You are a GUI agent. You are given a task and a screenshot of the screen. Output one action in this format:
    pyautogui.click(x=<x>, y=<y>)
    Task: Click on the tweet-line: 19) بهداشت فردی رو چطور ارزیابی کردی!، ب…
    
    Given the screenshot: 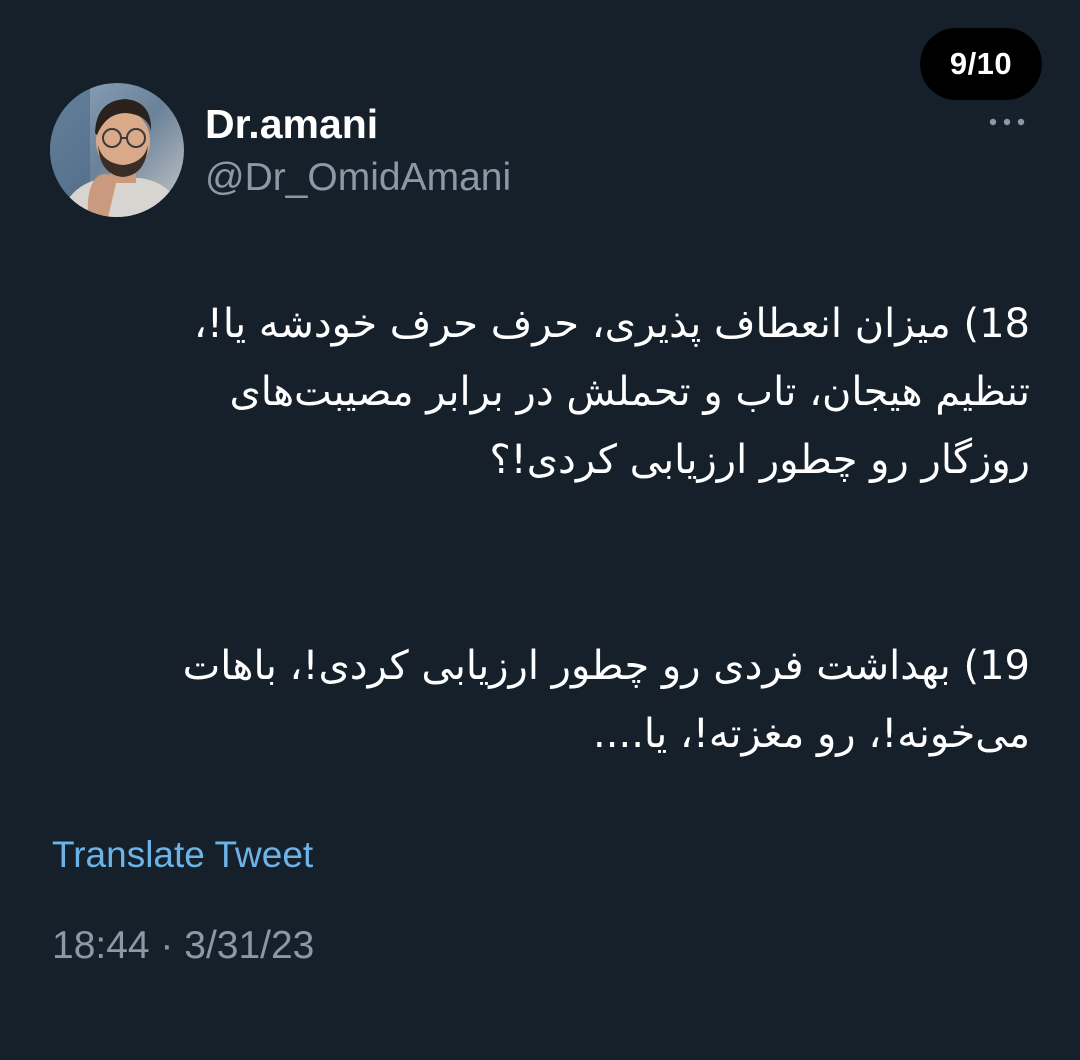 What is the action you would take?
    pyautogui.click(x=606, y=666)
    